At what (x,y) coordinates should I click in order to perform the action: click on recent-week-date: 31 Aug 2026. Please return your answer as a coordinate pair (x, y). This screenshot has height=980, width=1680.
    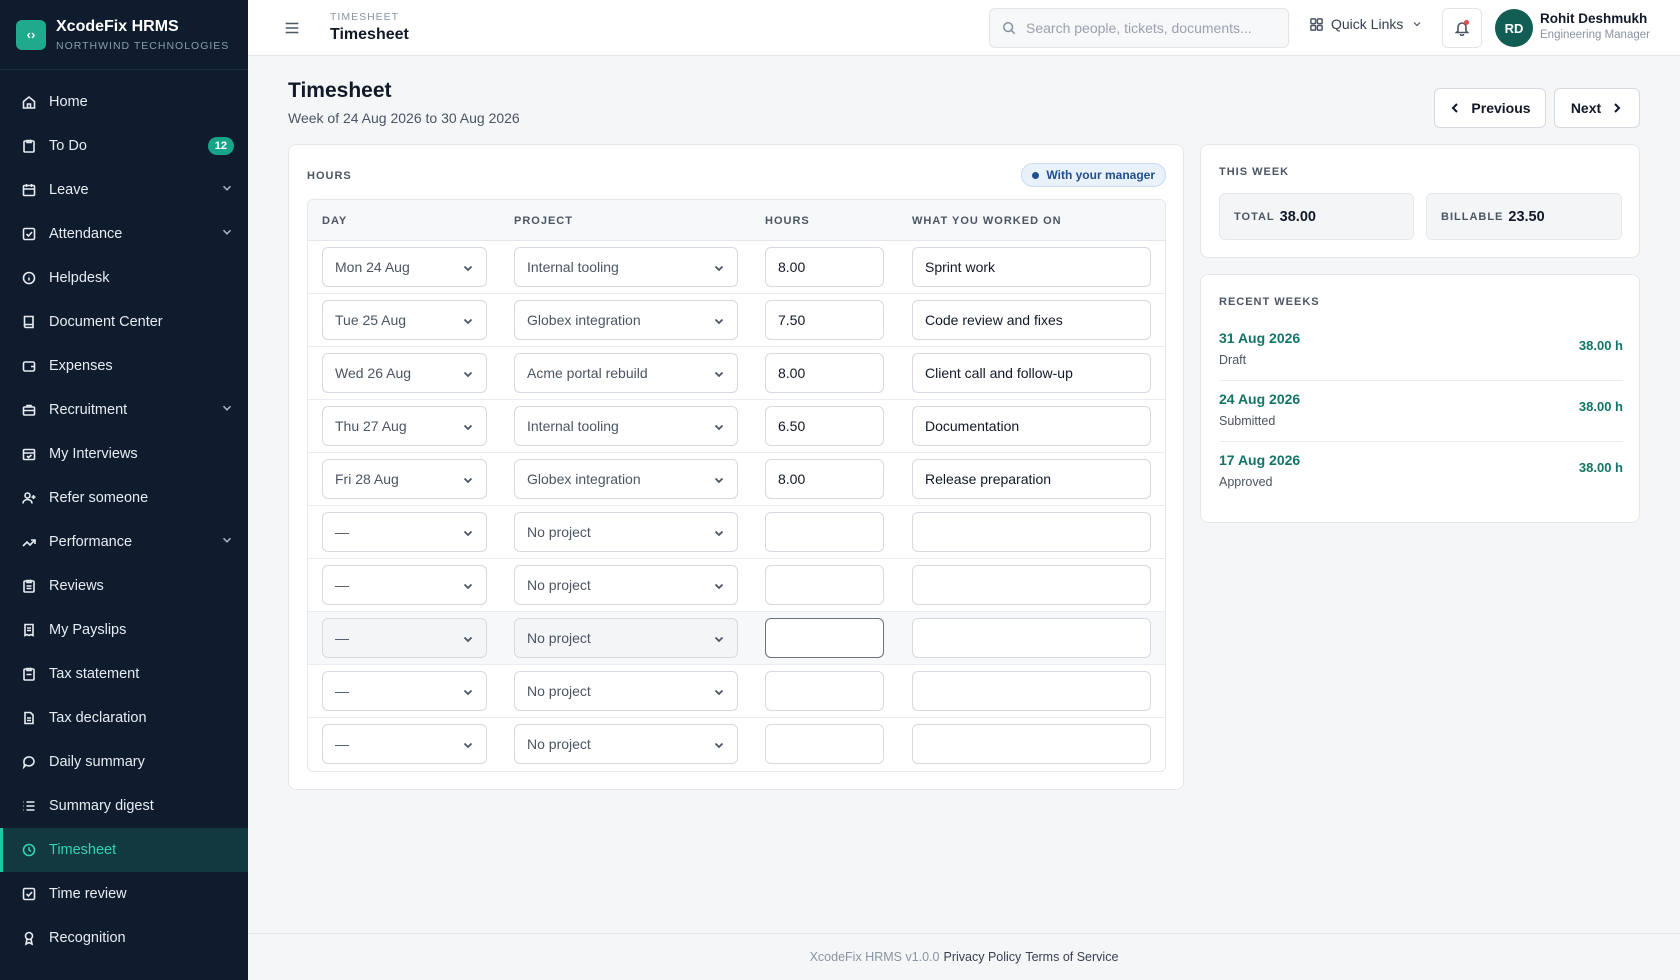
    Looking at the image, I should click on (1259, 338).